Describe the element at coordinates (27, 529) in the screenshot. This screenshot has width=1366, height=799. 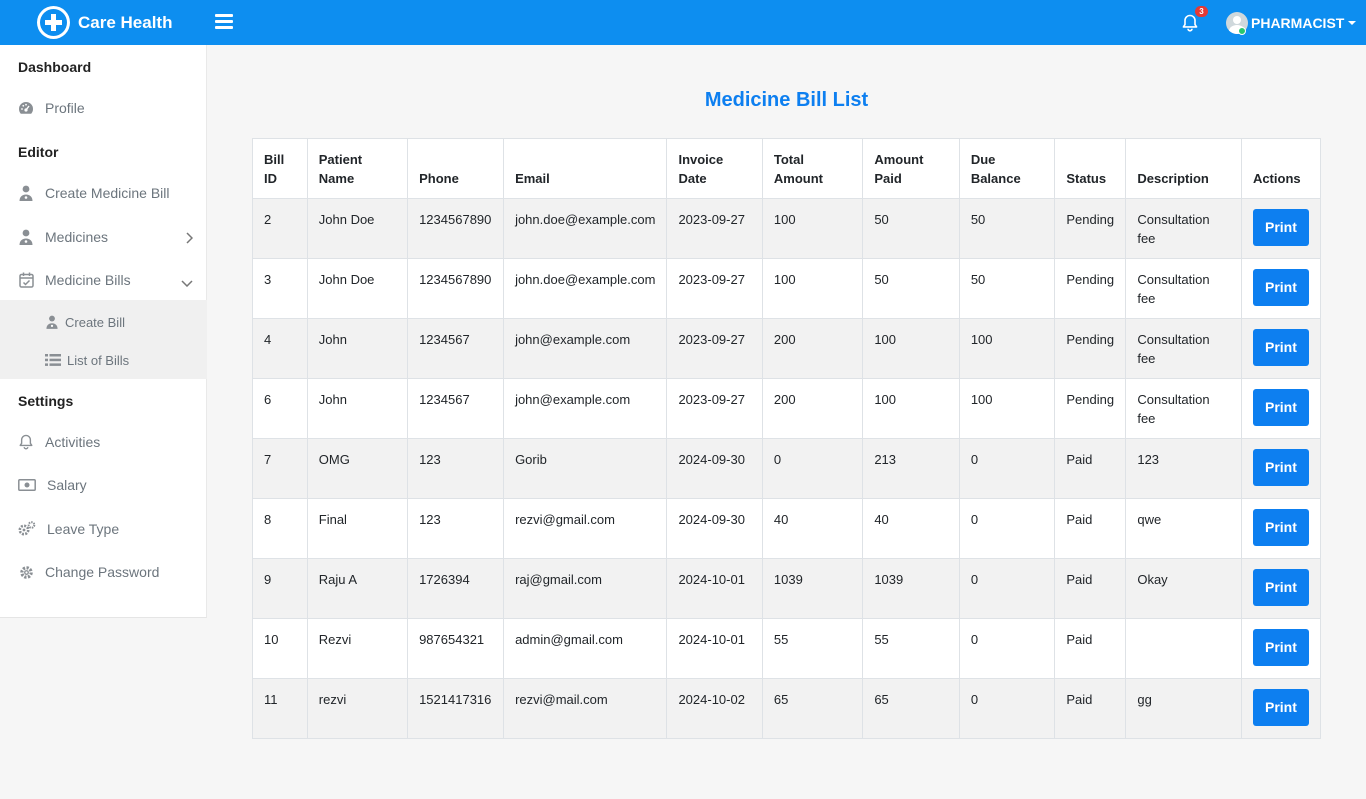
I see `gears-icon` at that location.